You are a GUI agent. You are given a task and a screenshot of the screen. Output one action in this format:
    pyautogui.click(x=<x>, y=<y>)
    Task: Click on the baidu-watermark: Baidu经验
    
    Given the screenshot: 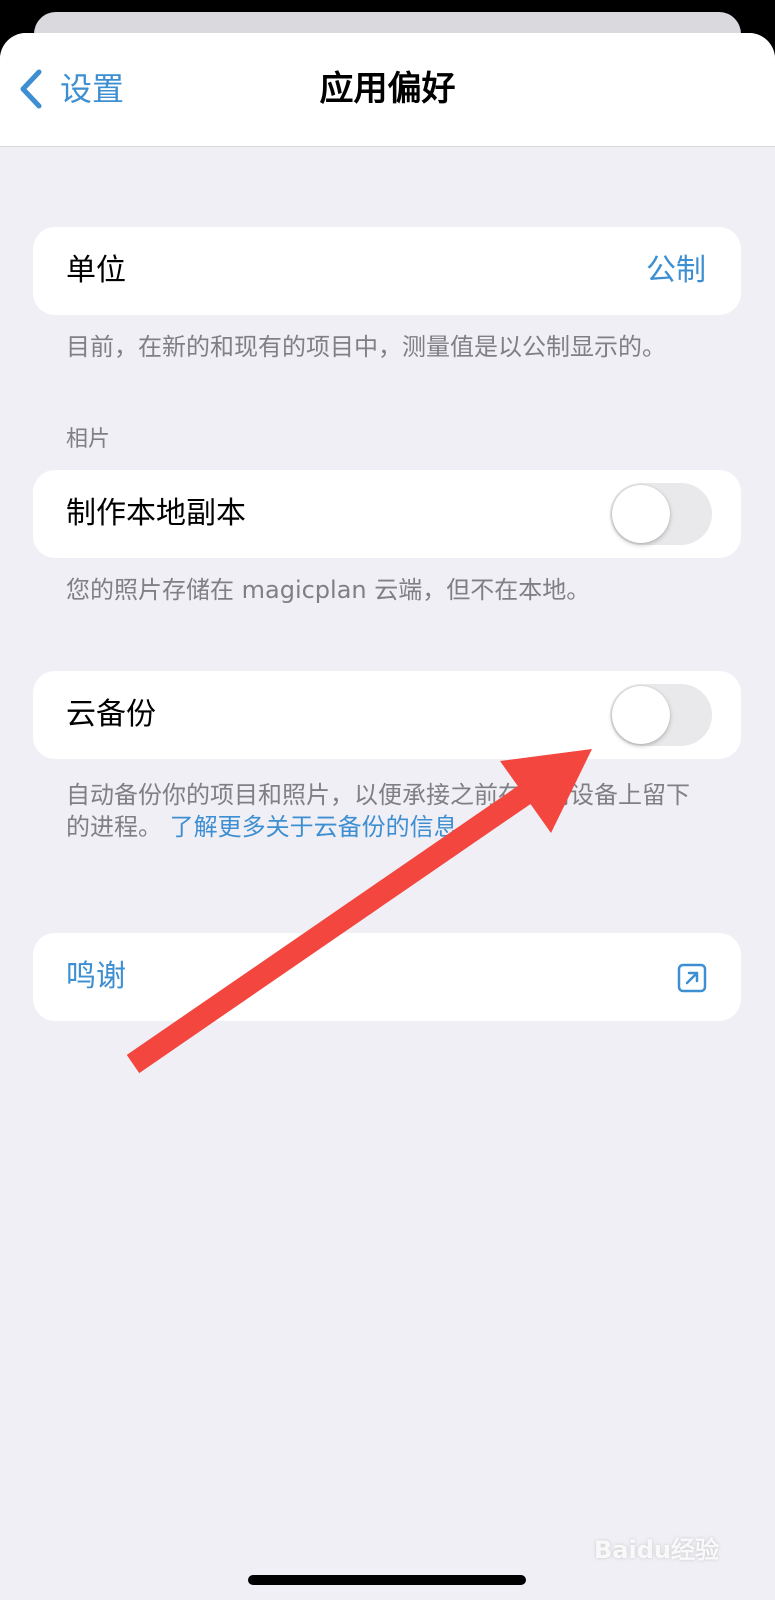 What is the action you would take?
    pyautogui.click(x=656, y=1550)
    